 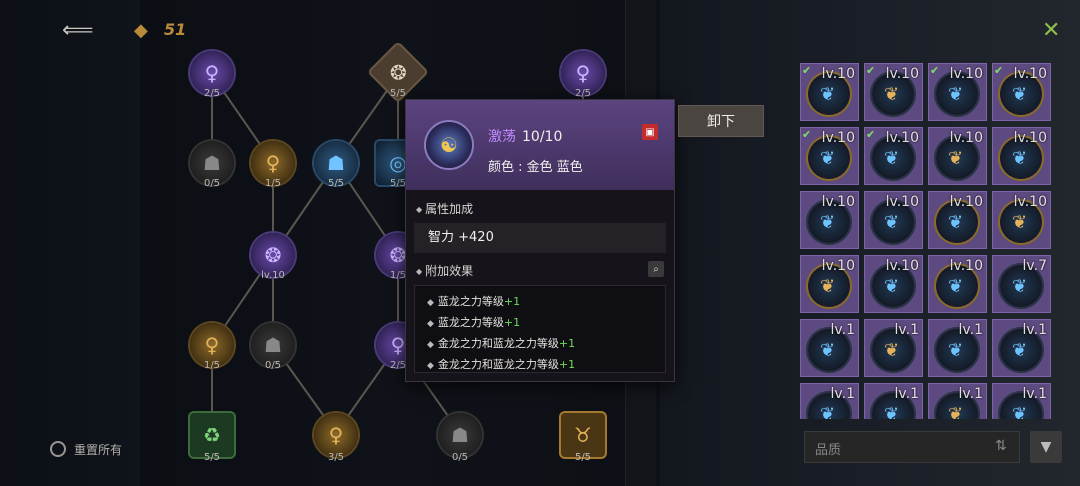 What do you see at coordinates (502, 137) in the screenshot?
I see `item-name: 激荡` at bounding box center [502, 137].